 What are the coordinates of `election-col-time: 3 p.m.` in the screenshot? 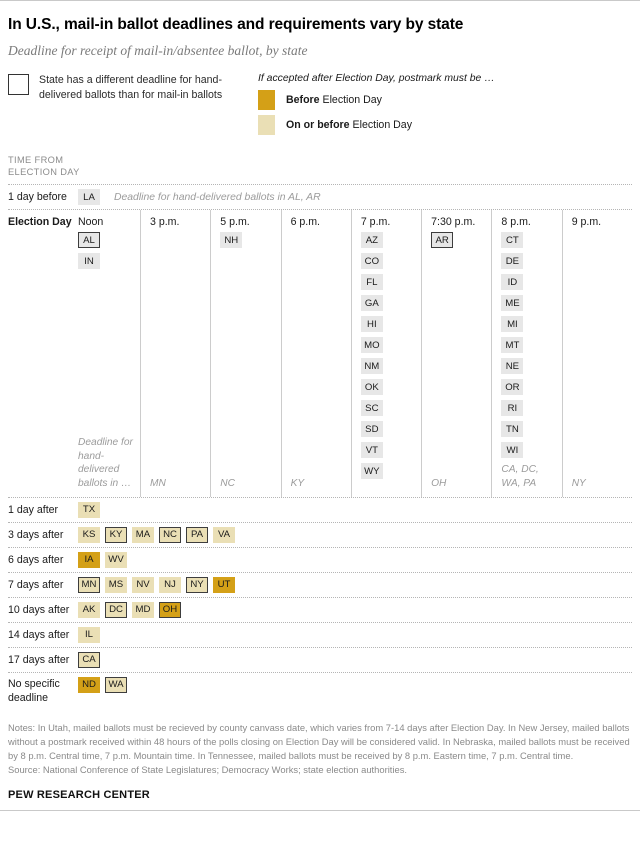 It's located at (165, 222).